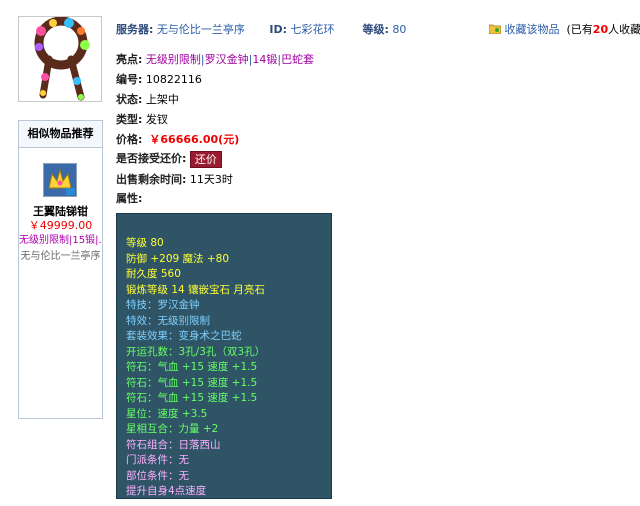  Describe the element at coordinates (495, 29) in the screenshot. I see `folder-icon` at that location.